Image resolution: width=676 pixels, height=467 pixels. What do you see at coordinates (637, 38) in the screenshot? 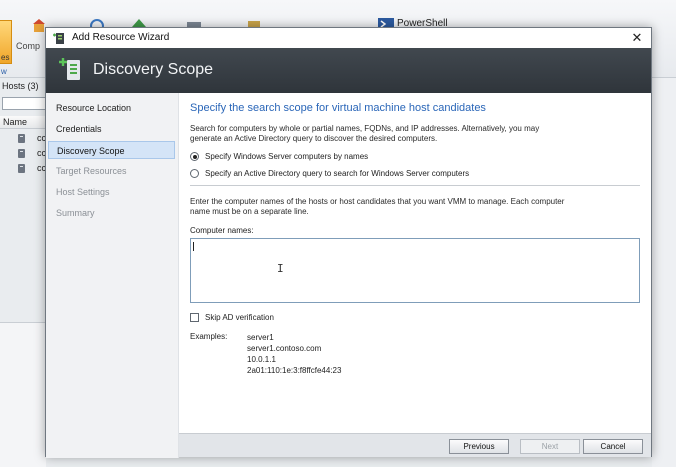
I see `close-button: ✕` at bounding box center [637, 38].